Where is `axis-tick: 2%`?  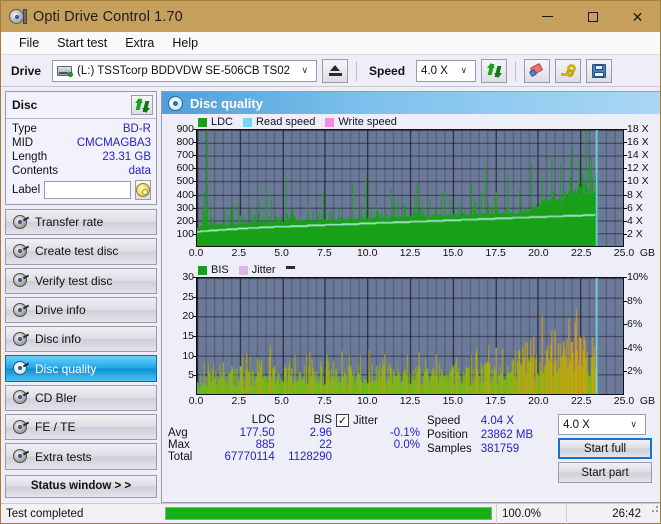
axis-tick: 2% is located at coordinates (635, 371).